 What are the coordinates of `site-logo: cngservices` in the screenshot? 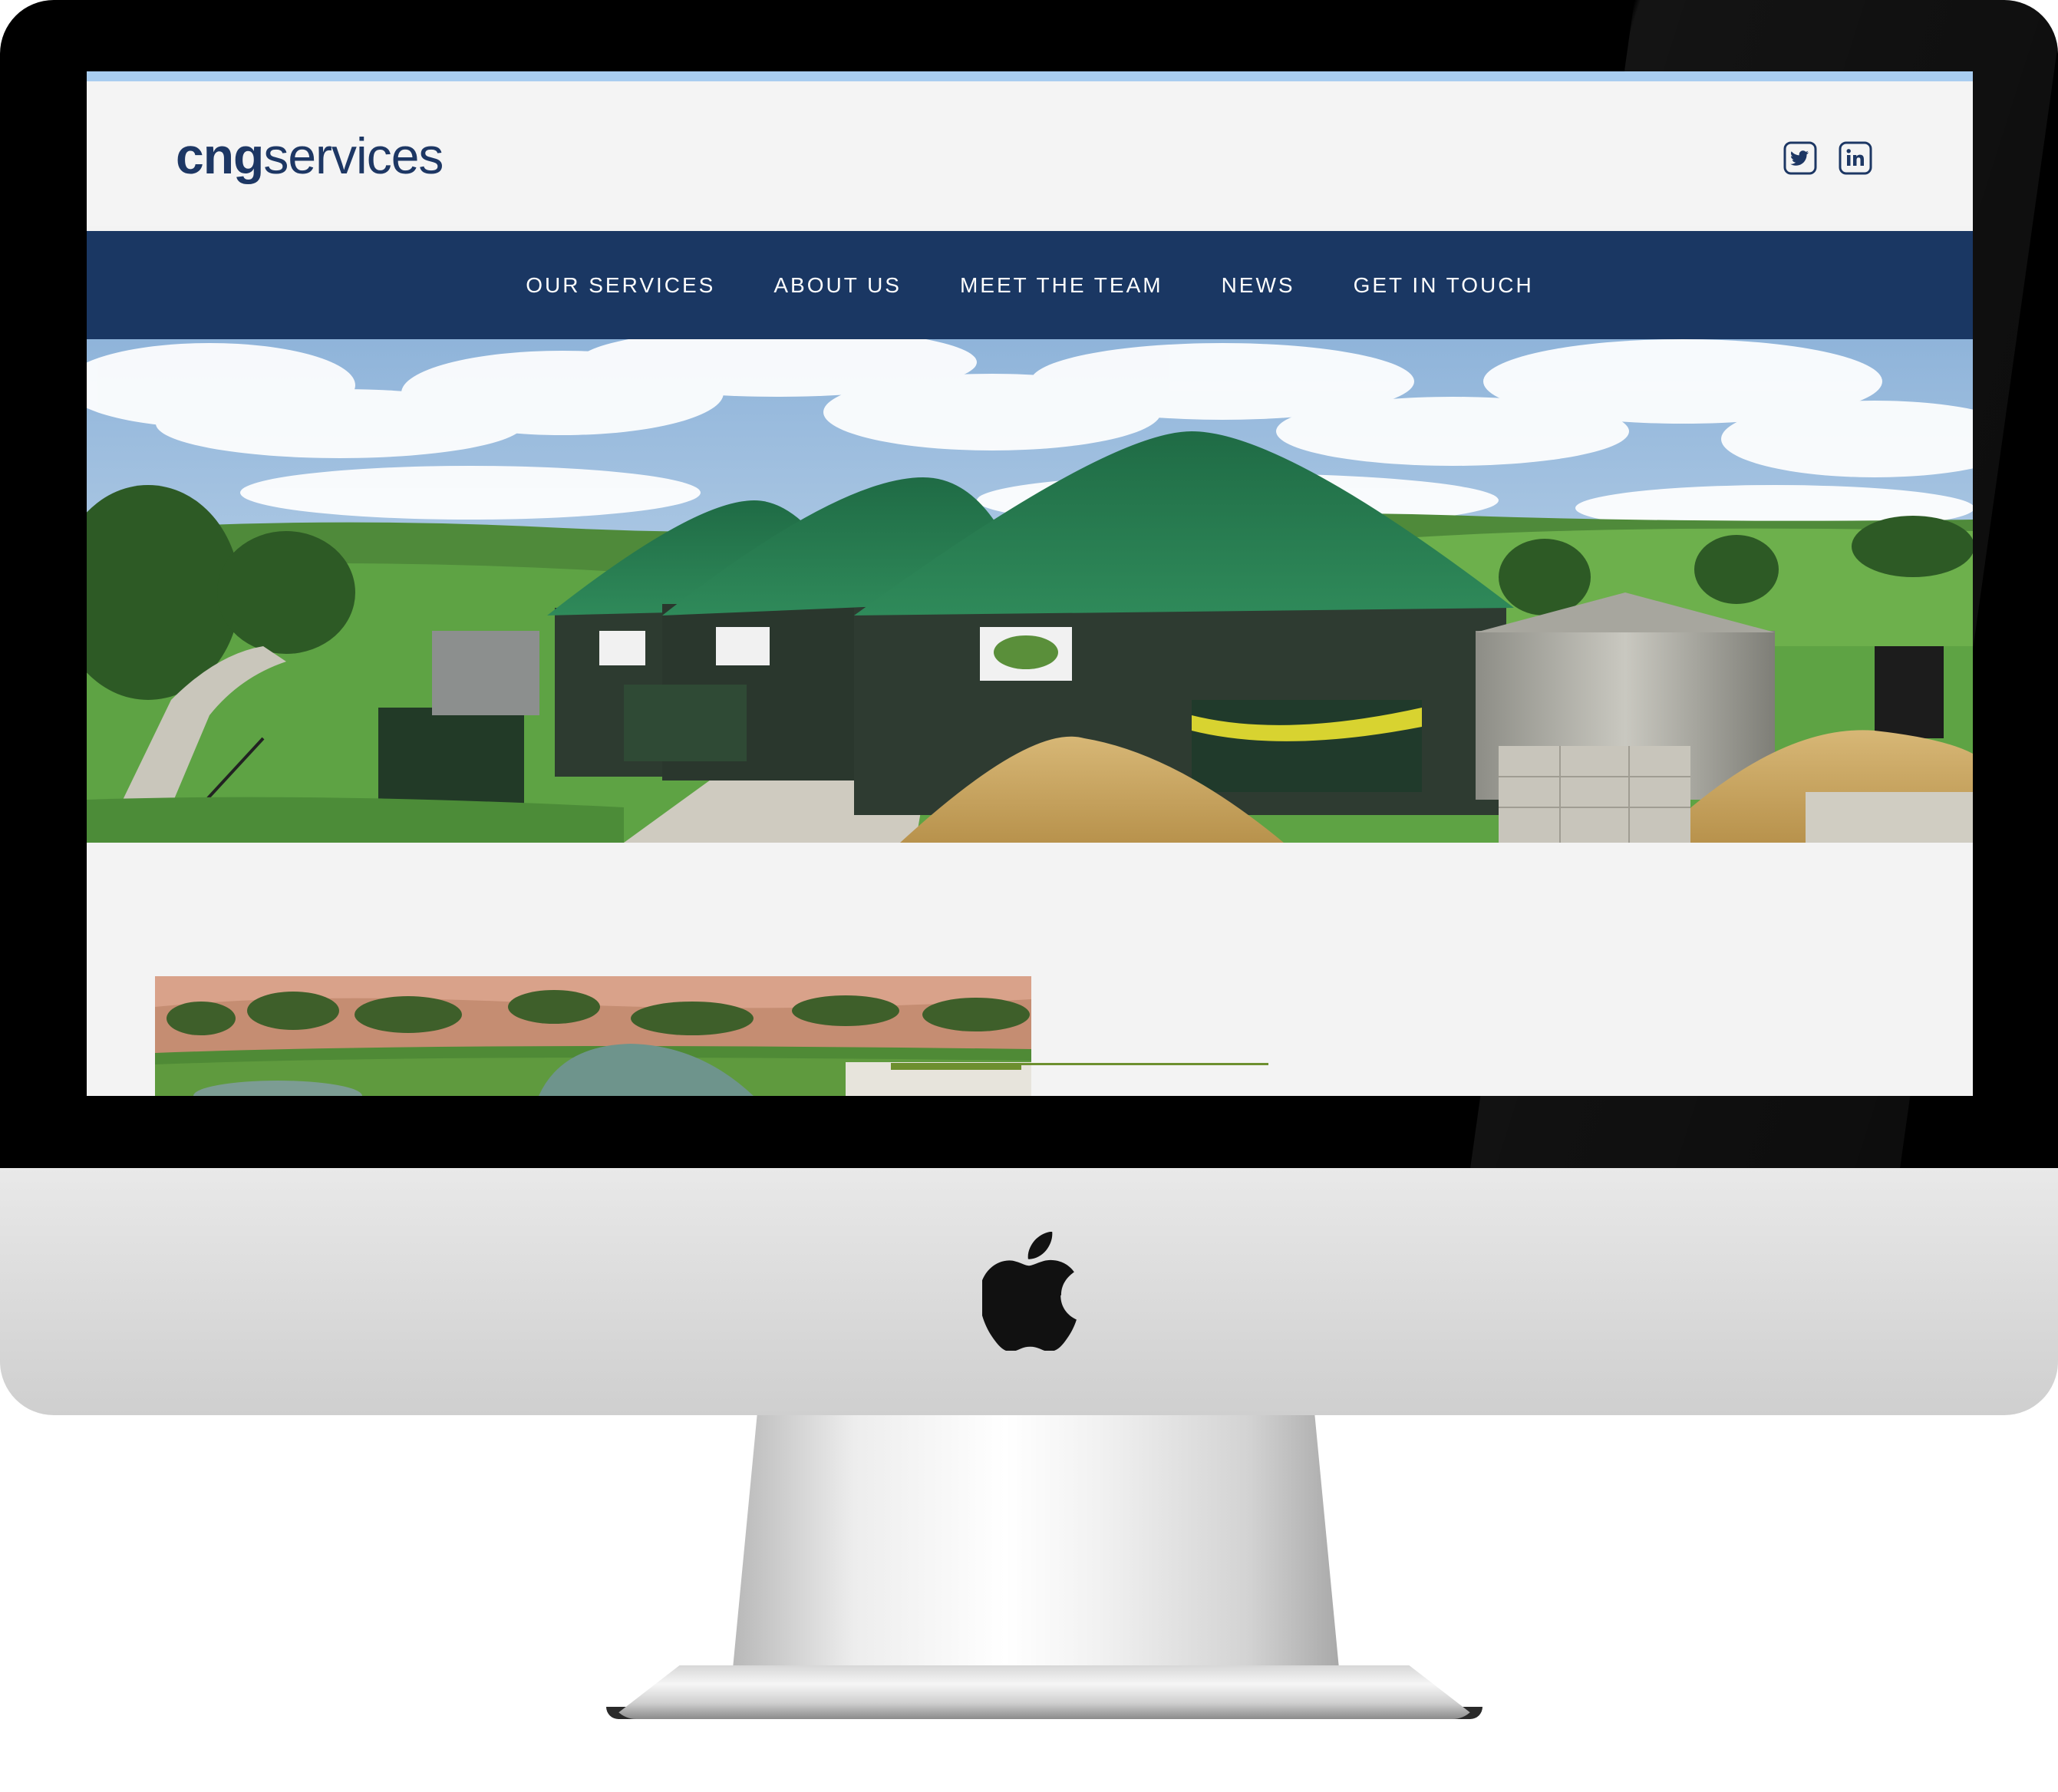 It's located at (310, 155).